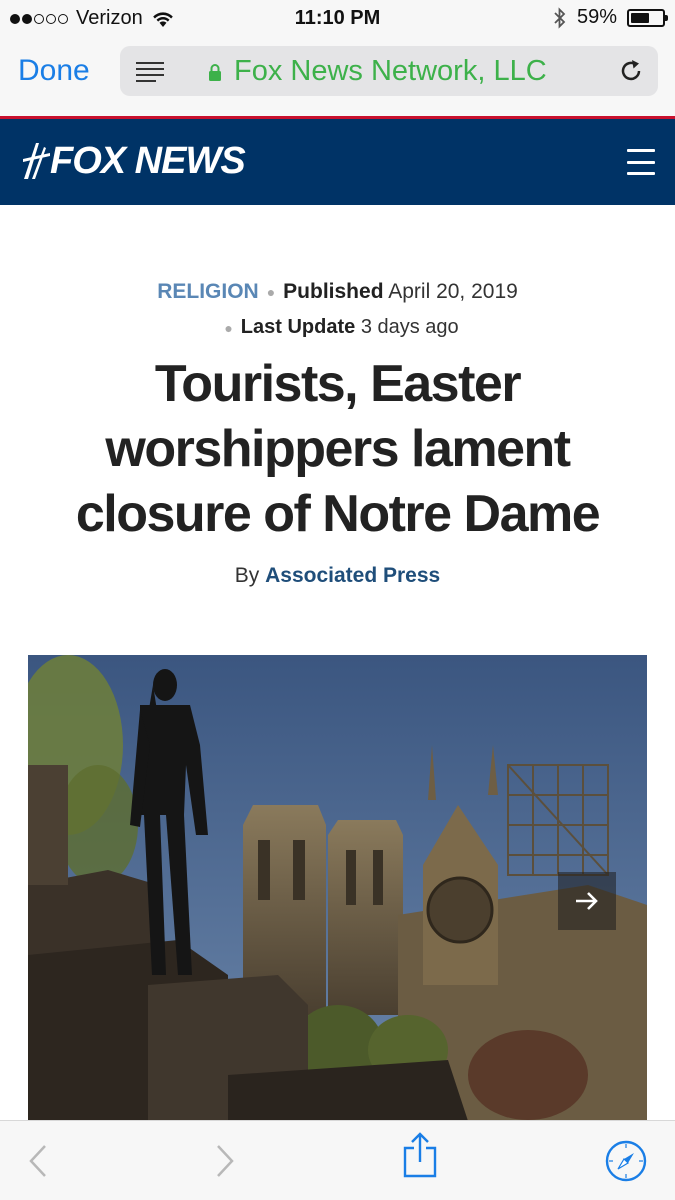 This screenshot has height=1200, width=675. Describe the element at coordinates (54, 71) in the screenshot. I see `done-button: Done` at that location.